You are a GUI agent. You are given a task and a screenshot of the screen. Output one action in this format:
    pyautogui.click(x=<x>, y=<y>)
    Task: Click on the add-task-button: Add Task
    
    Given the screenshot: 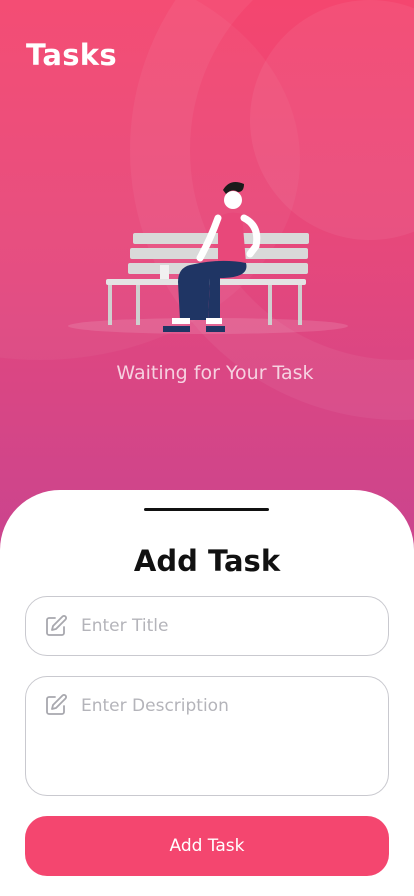 What is the action you would take?
    pyautogui.click(x=207, y=846)
    